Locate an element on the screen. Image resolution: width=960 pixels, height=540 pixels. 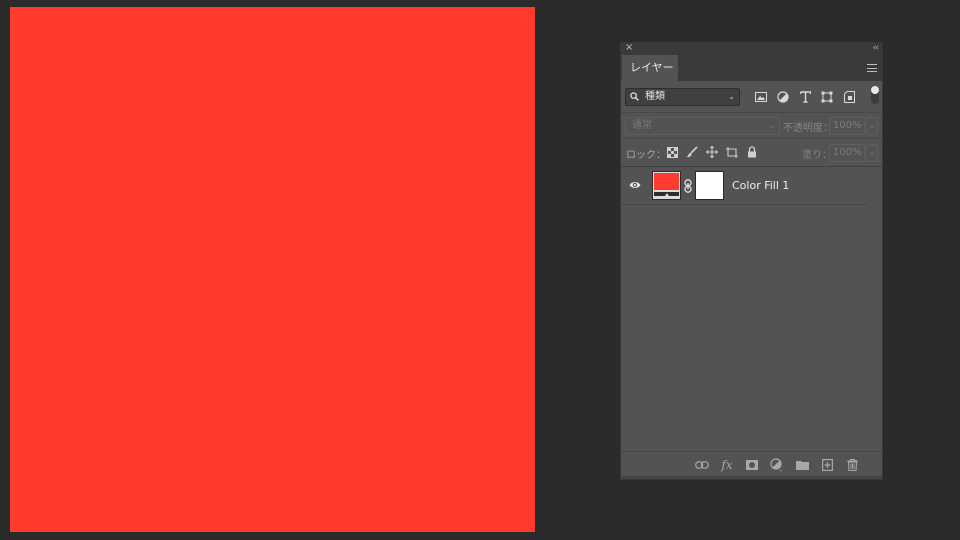
panel-footer: fx is located at coordinates (751, 465).